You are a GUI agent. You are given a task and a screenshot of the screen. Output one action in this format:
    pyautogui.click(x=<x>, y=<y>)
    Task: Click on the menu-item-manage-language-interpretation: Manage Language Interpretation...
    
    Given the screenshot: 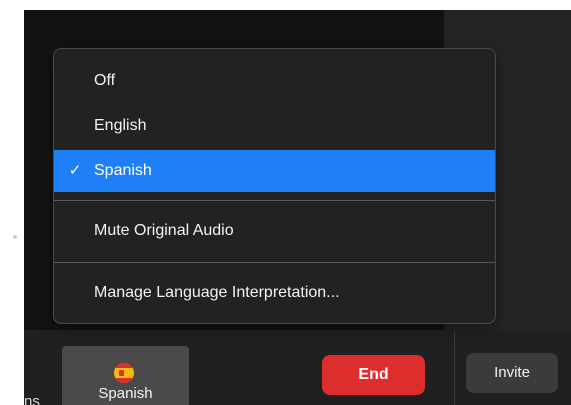 What is the action you would take?
    pyautogui.click(x=274, y=293)
    